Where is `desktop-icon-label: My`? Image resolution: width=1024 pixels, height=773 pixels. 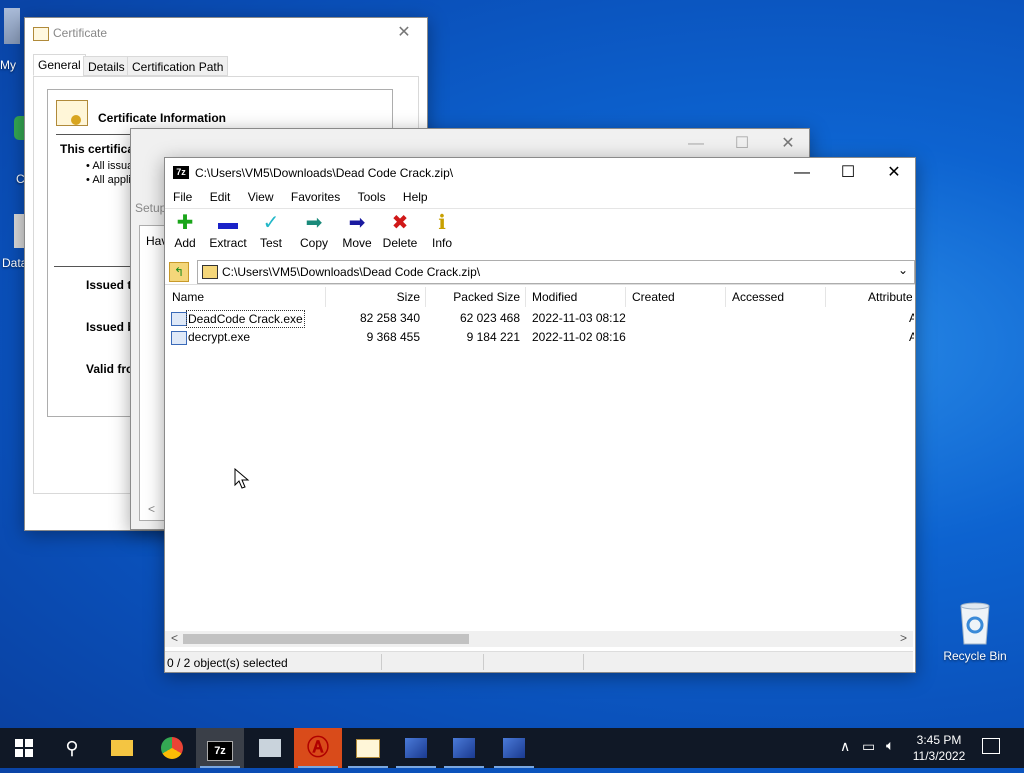 desktop-icon-label: My is located at coordinates (8, 65).